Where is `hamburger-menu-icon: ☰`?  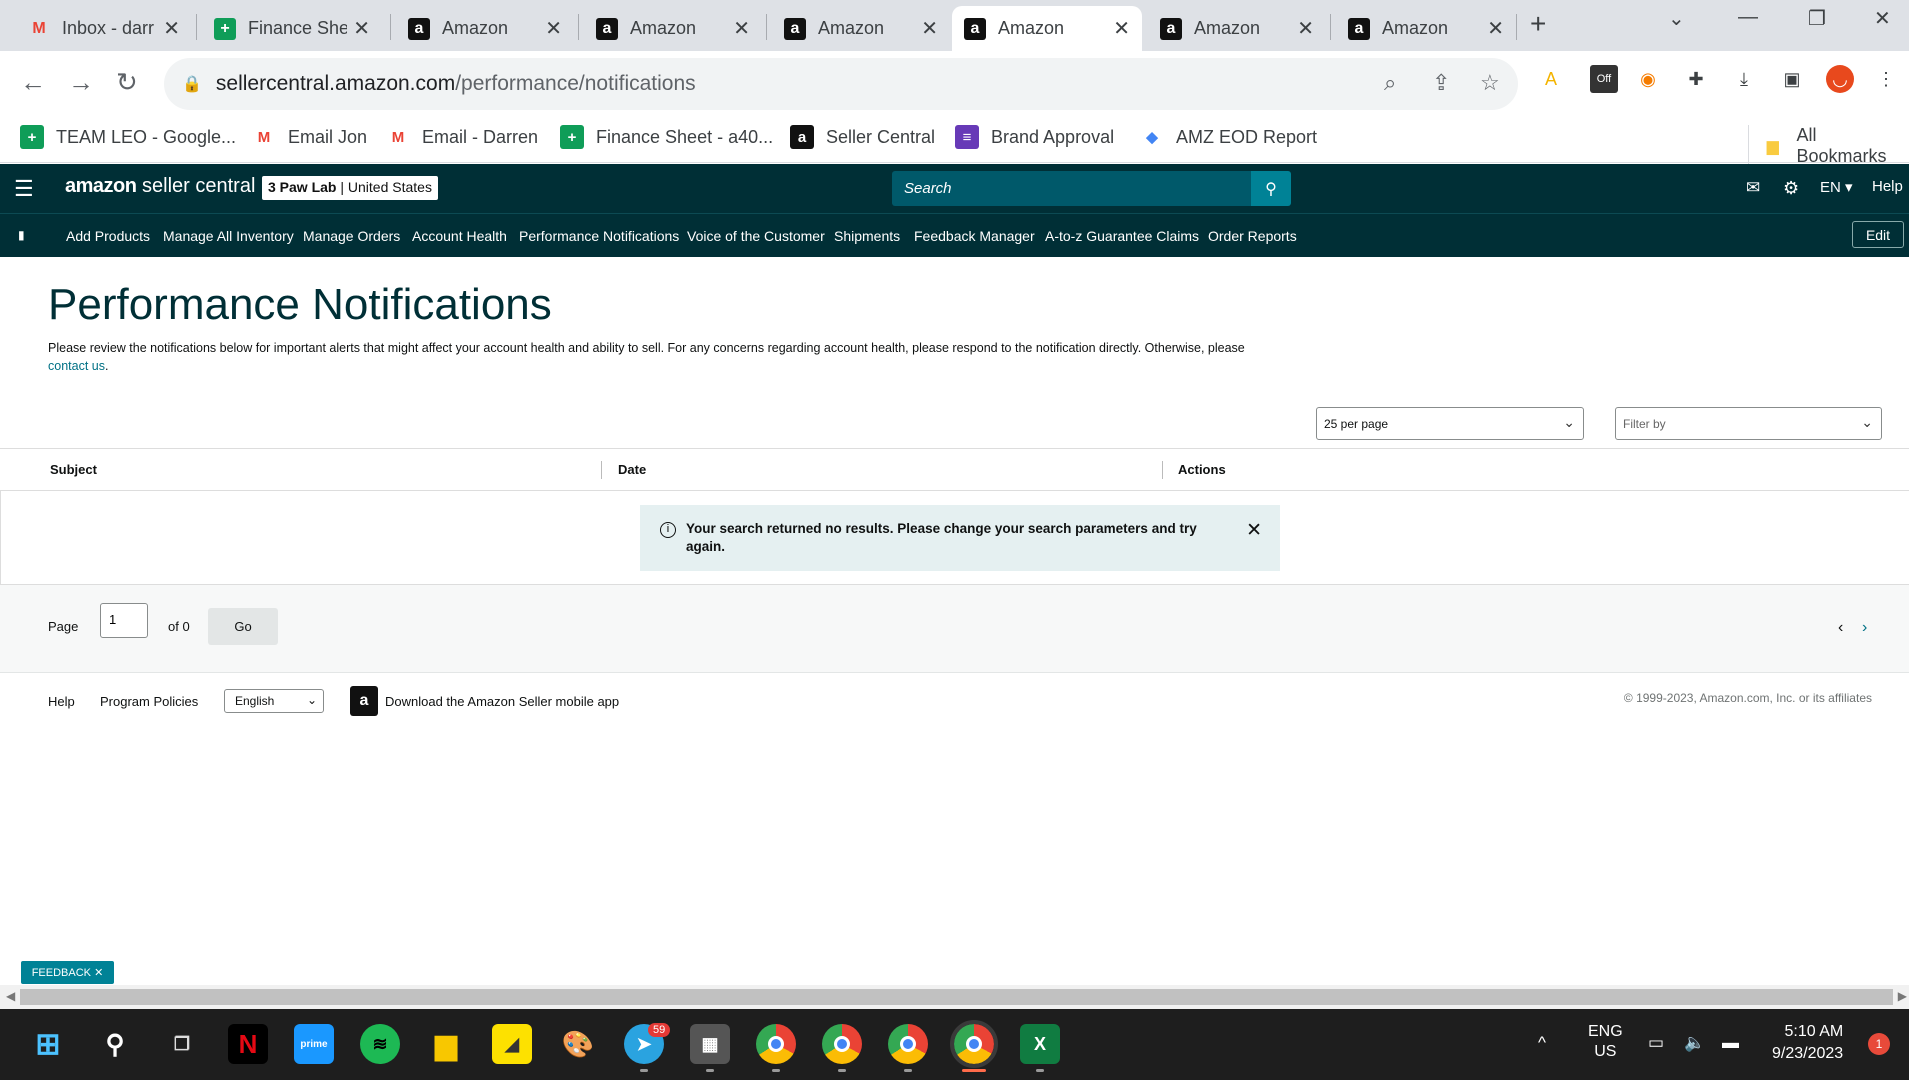 hamburger-menu-icon: ☰ is located at coordinates (24, 189).